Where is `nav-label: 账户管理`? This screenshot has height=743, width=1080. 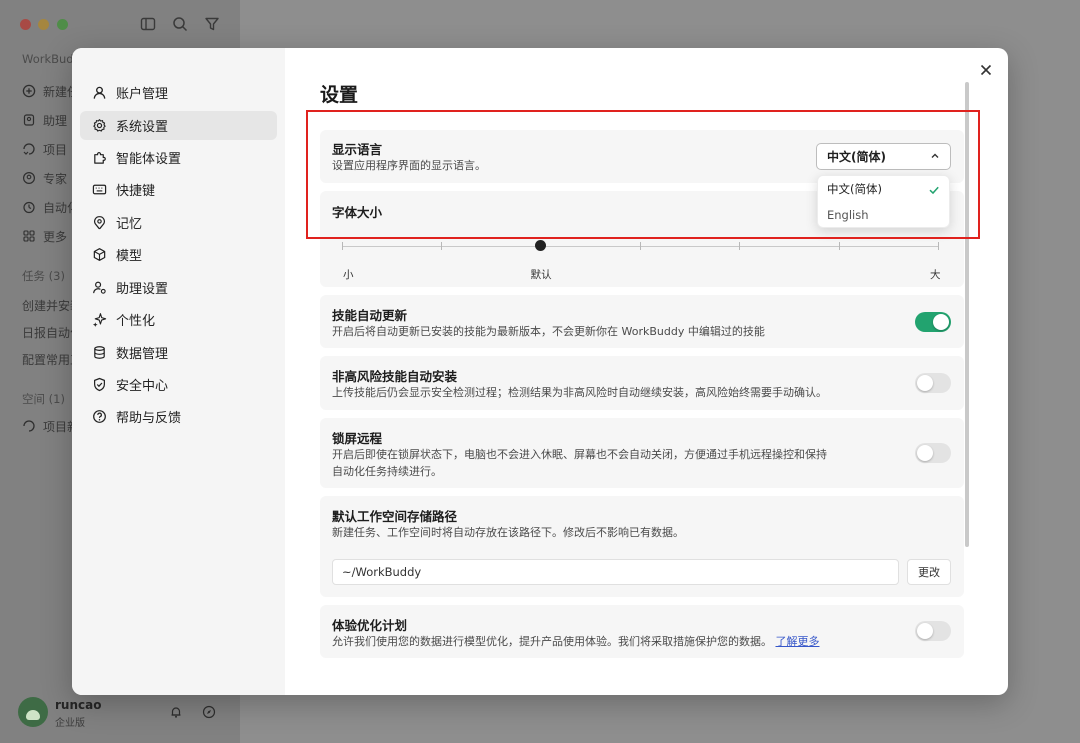 nav-label: 账户管理 is located at coordinates (142, 94).